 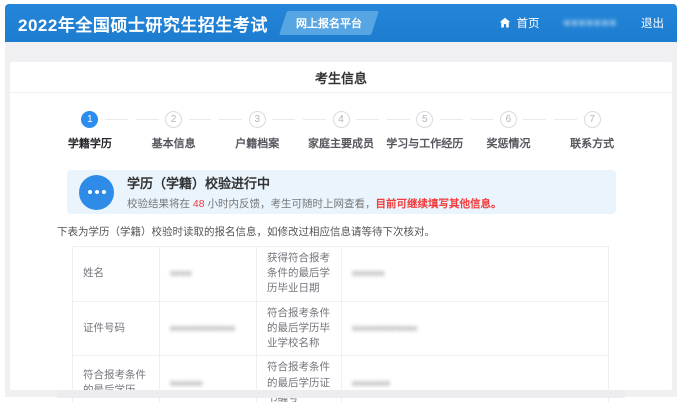 What do you see at coordinates (505, 22) in the screenshot?
I see `home-icon` at bounding box center [505, 22].